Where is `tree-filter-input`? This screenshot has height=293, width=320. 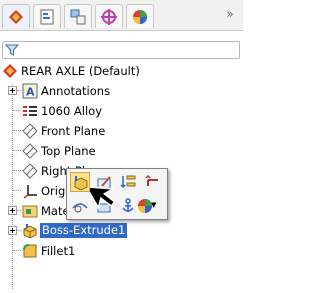
tree-filter-input is located at coordinates (121, 50).